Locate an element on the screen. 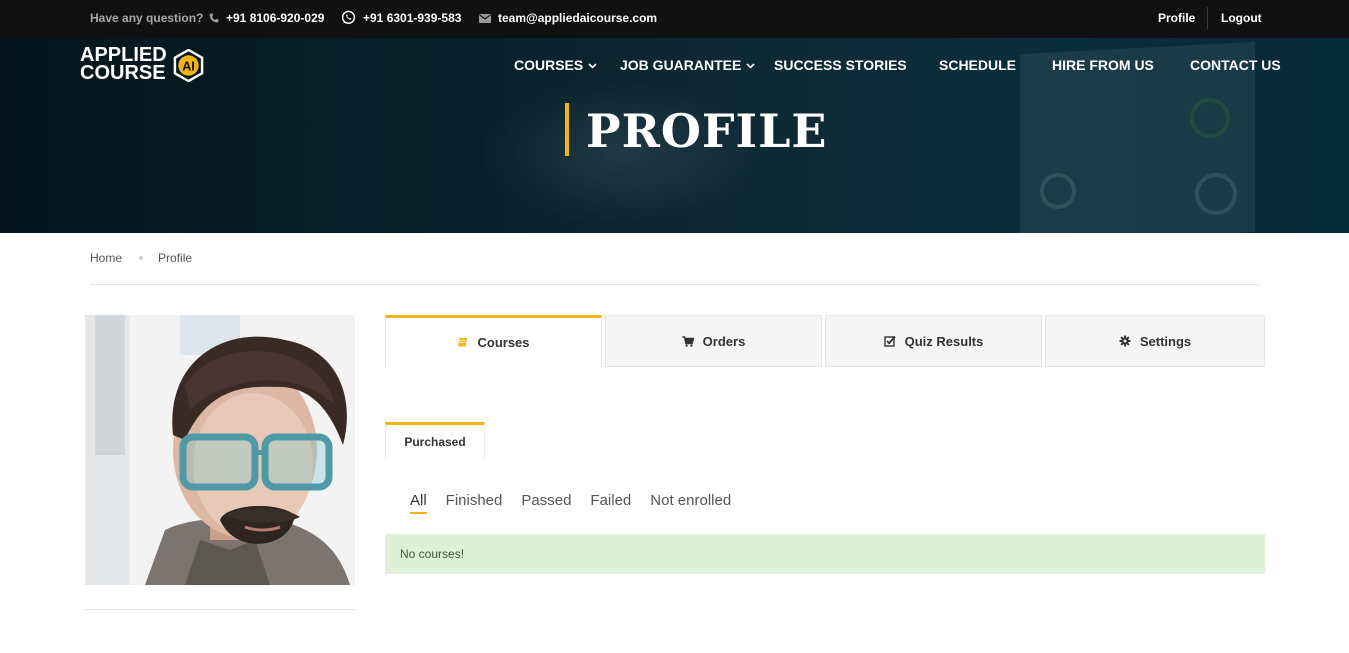 The width and height of the screenshot is (1349, 653). phone-icon is located at coordinates (214, 18).